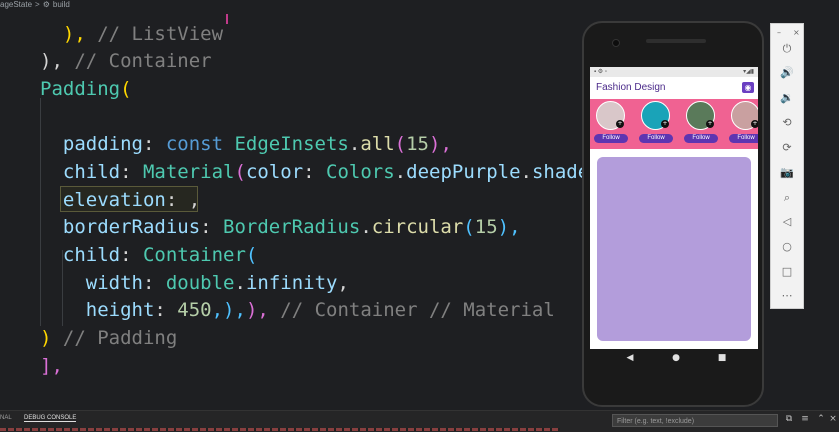  What do you see at coordinates (51, 366) in the screenshot?
I see `code-line: ],` at bounding box center [51, 366].